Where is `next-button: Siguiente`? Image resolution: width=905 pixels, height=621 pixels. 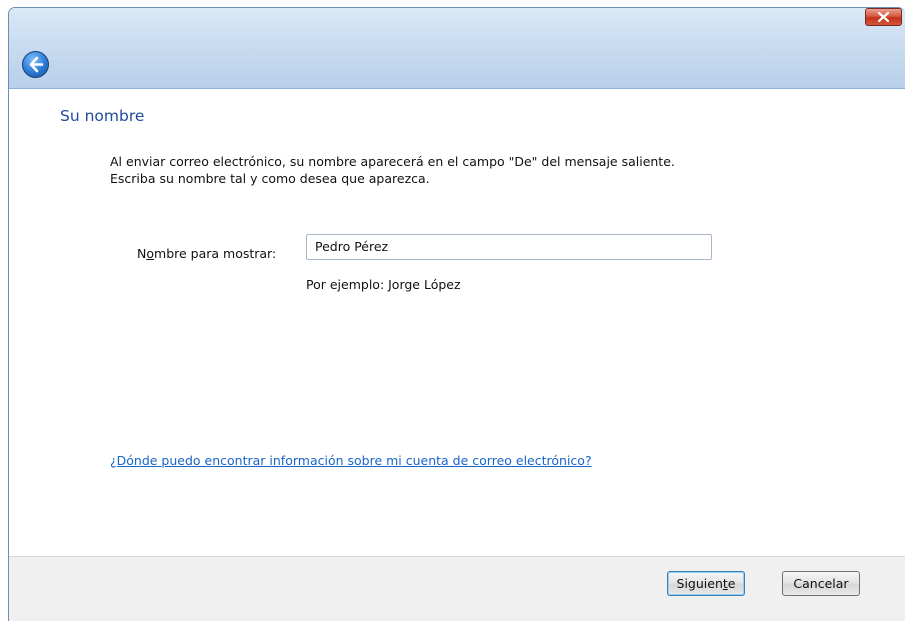
next-button: Siguiente is located at coordinates (706, 583).